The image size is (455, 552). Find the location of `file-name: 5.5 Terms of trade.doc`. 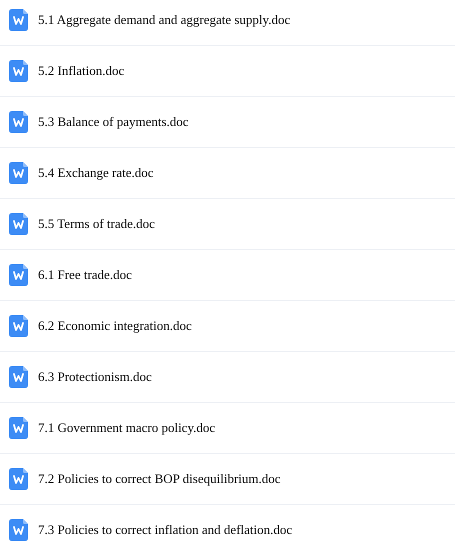

file-name: 5.5 Terms of trade.doc is located at coordinates (96, 224).